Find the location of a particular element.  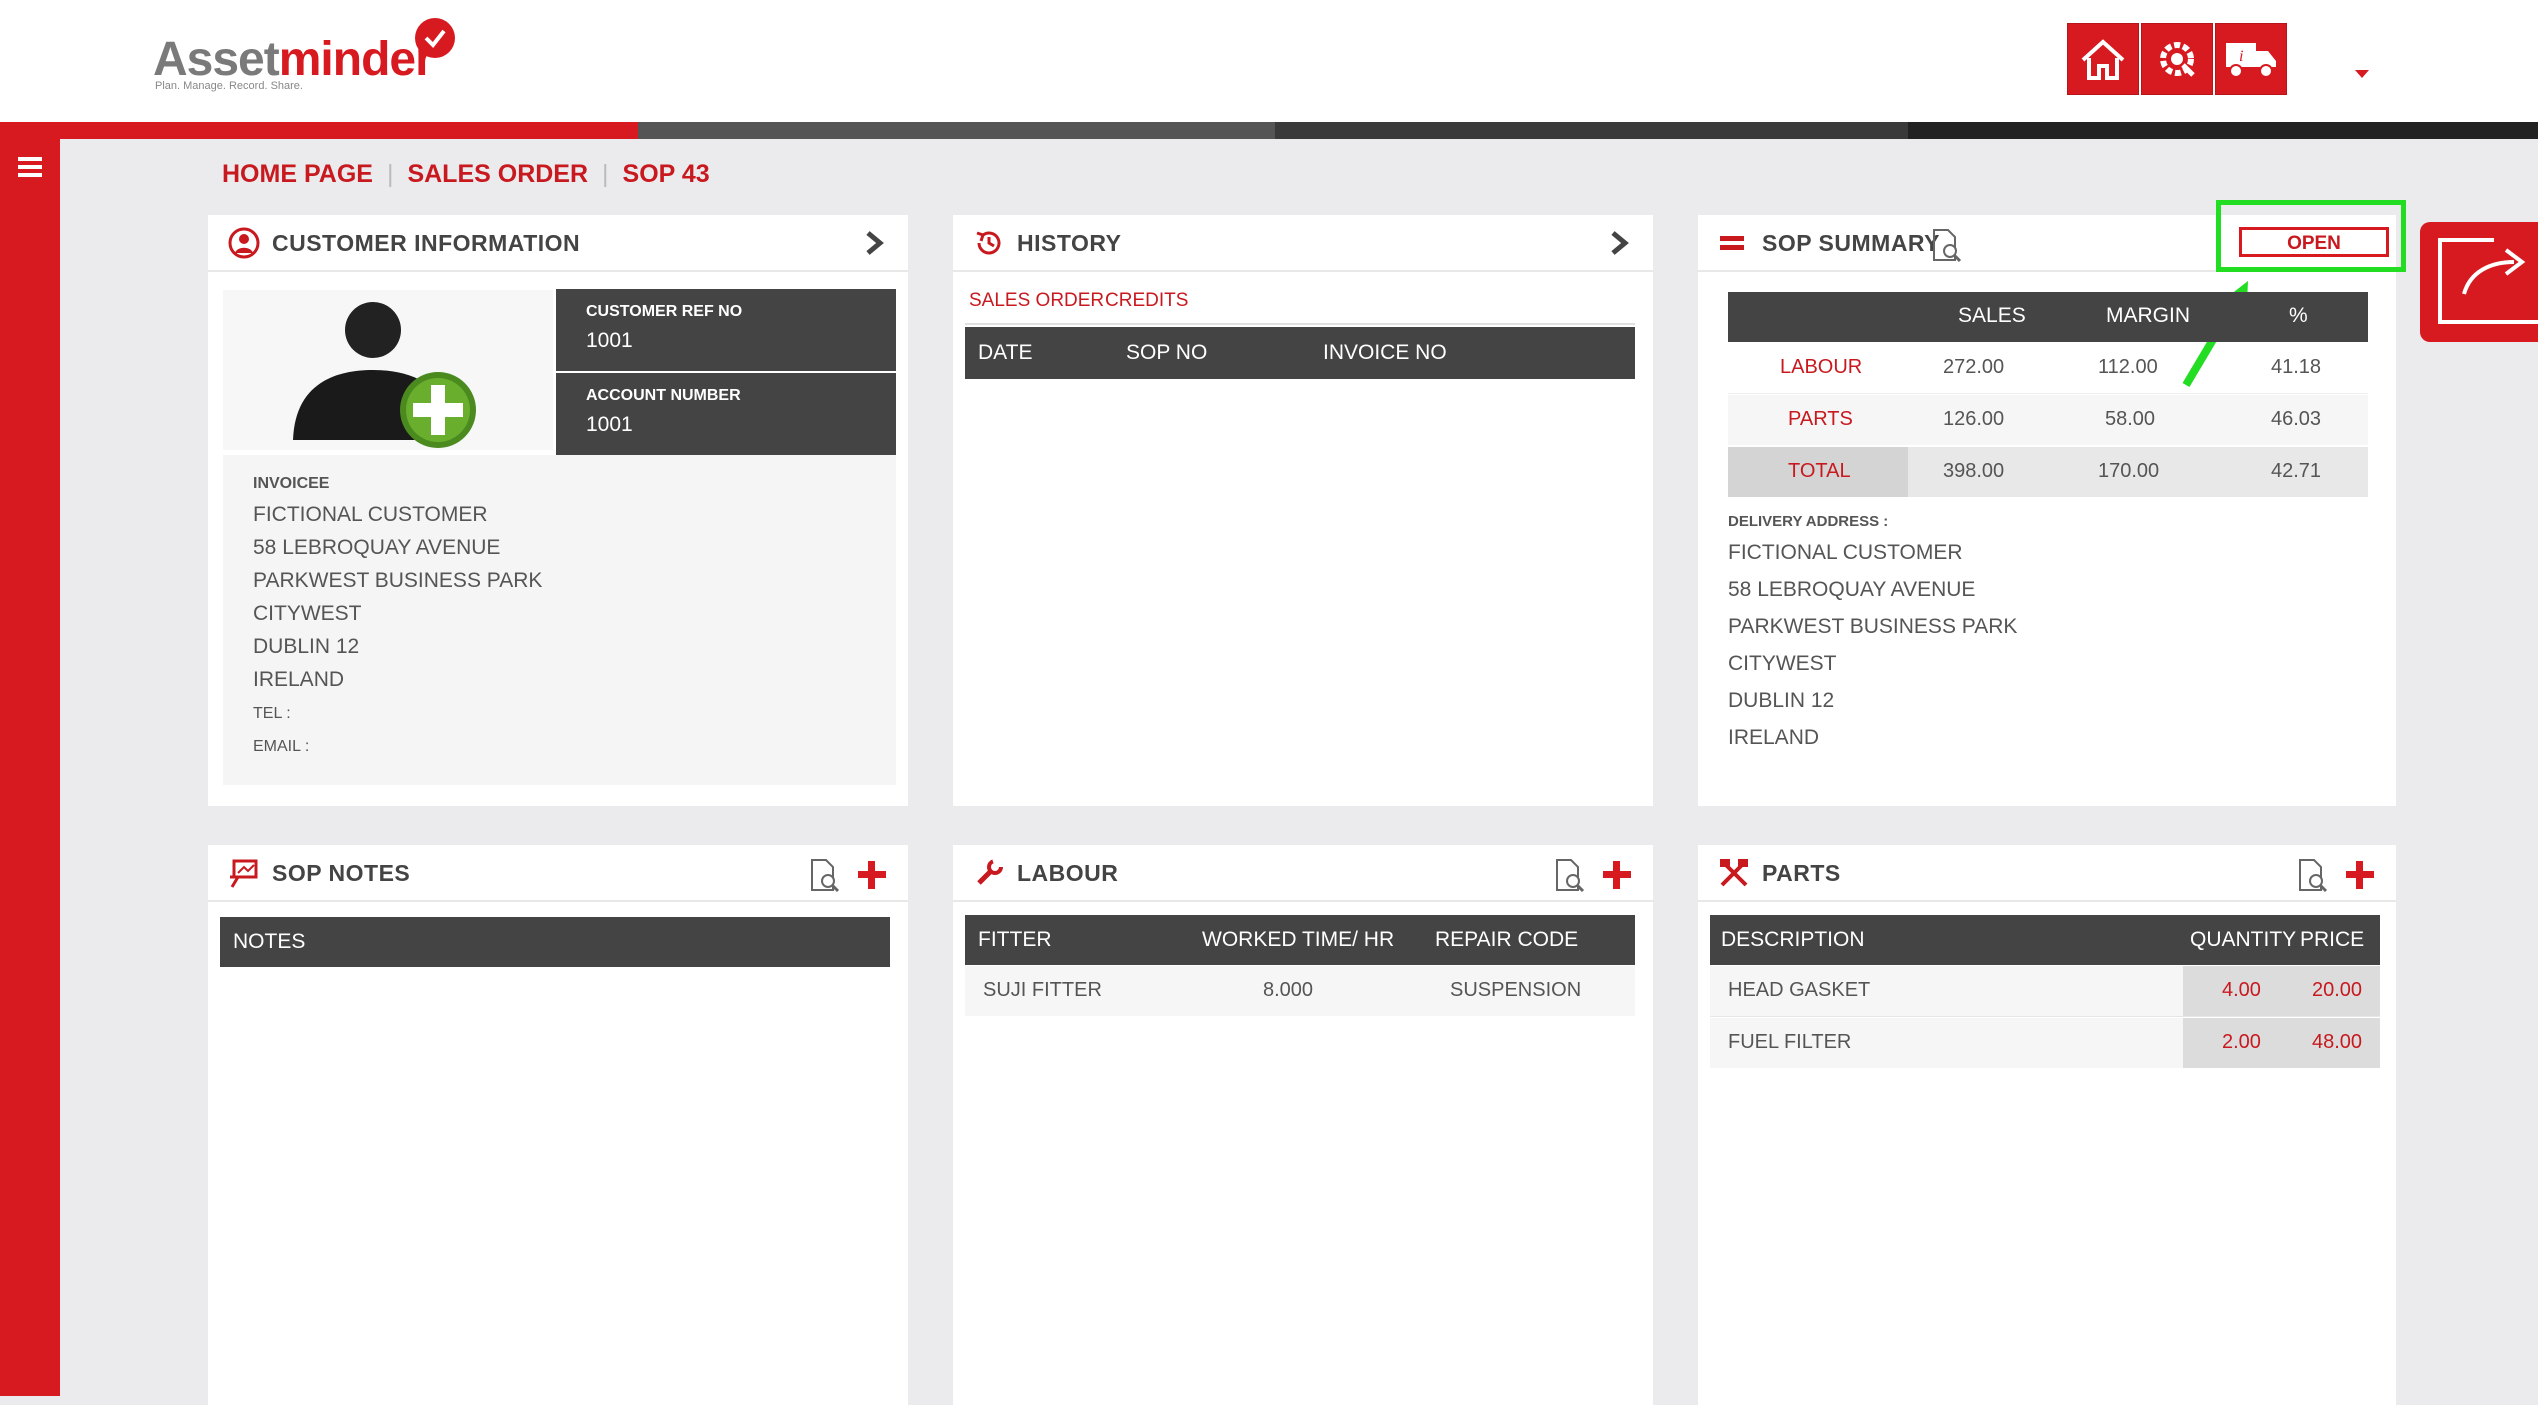

home-button is located at coordinates (2103, 59).